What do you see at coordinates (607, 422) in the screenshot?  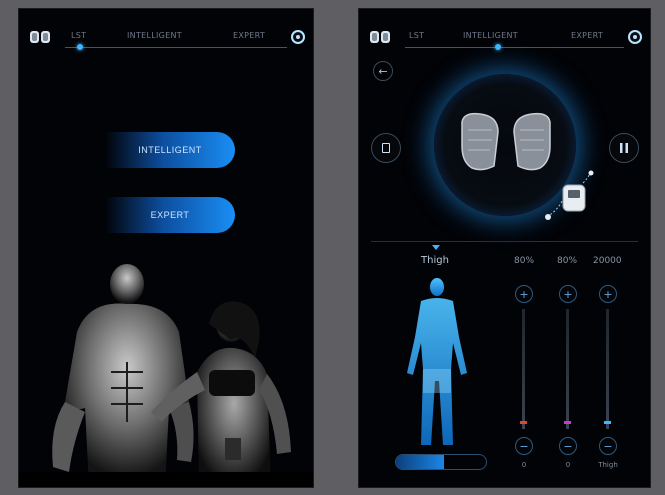 I see `channel-3-knob` at bounding box center [607, 422].